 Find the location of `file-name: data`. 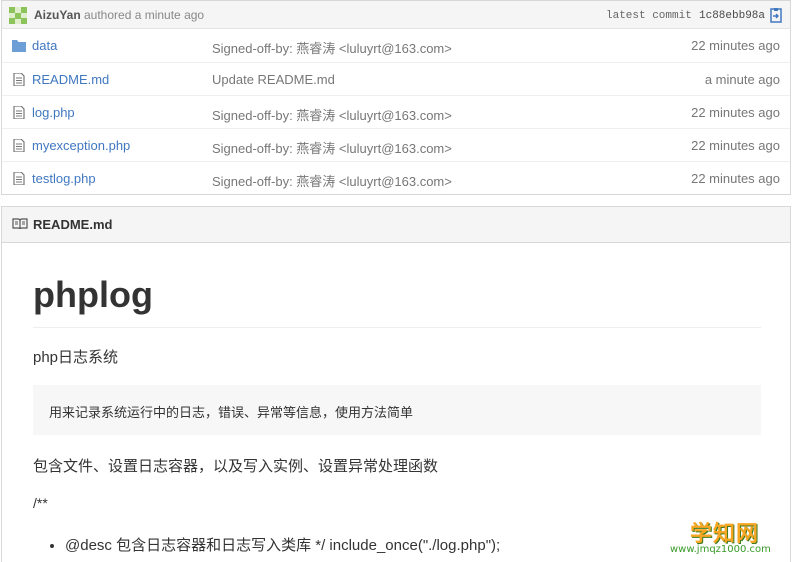

file-name: data is located at coordinates (44, 45).